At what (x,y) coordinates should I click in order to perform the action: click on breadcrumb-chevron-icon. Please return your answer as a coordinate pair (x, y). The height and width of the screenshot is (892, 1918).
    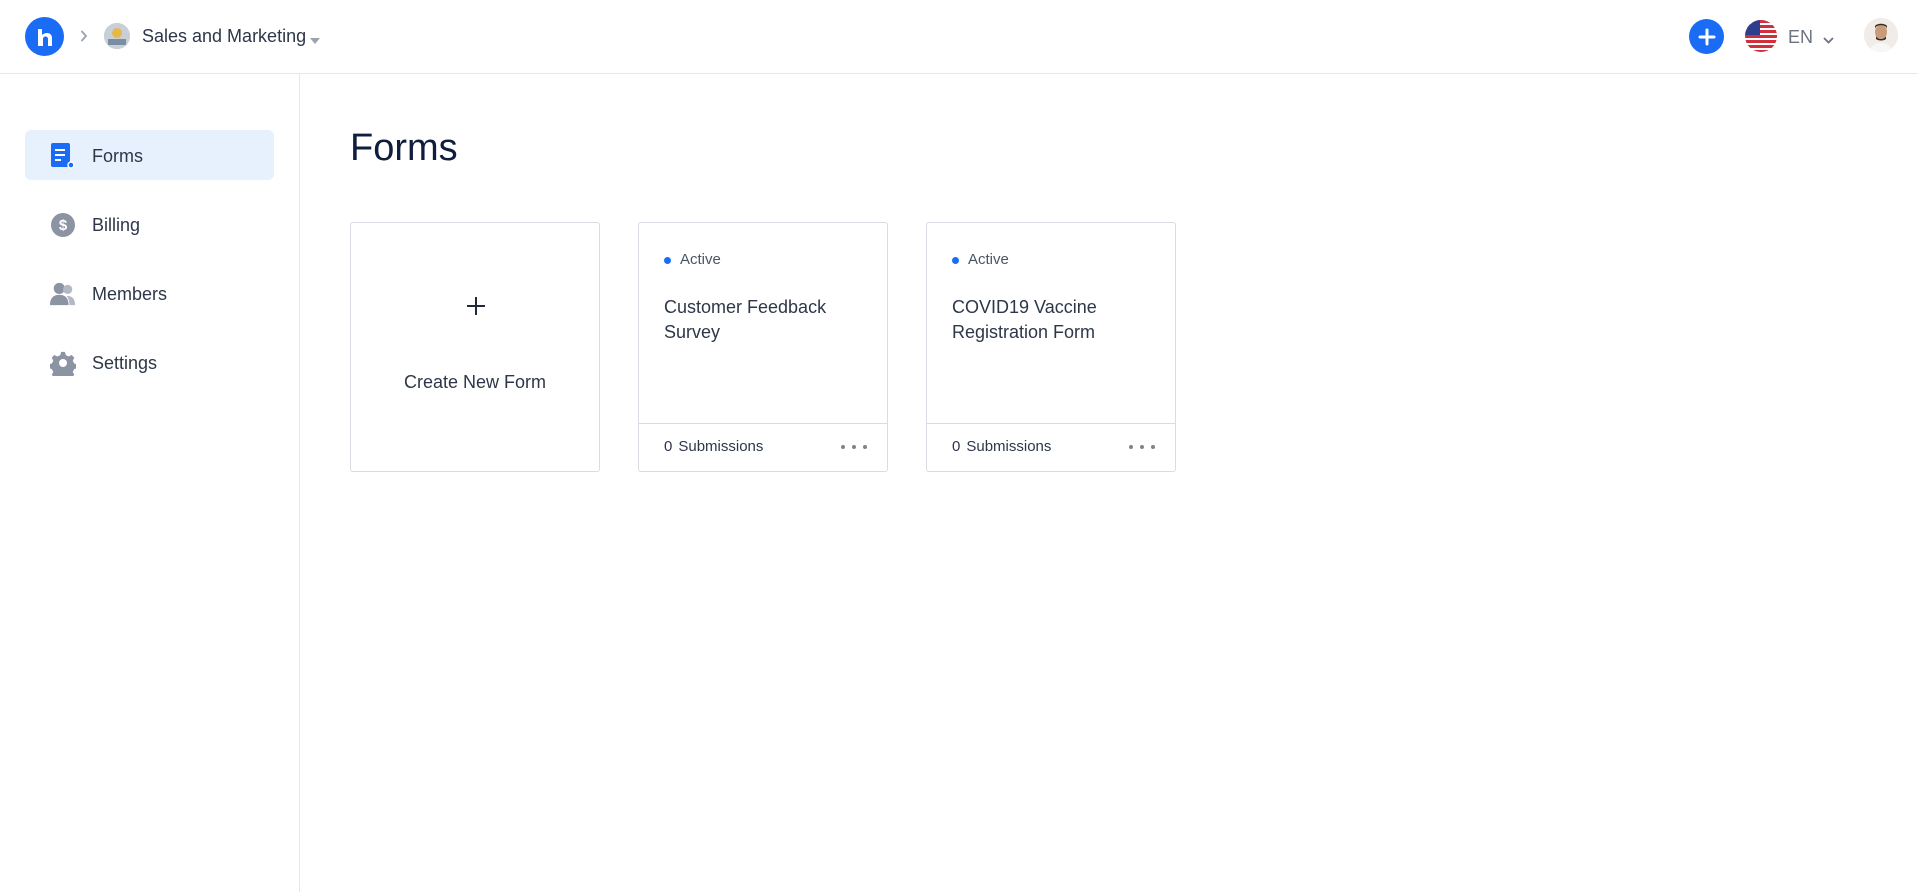
    Looking at the image, I should click on (84, 36).